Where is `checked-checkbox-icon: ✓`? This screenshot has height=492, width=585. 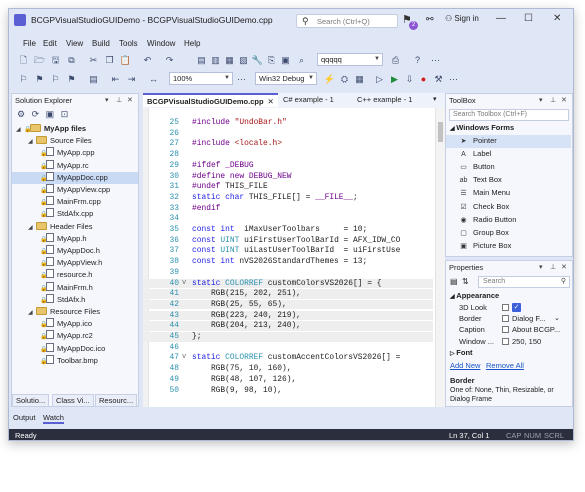 checked-checkbox-icon: ✓ is located at coordinates (516, 307).